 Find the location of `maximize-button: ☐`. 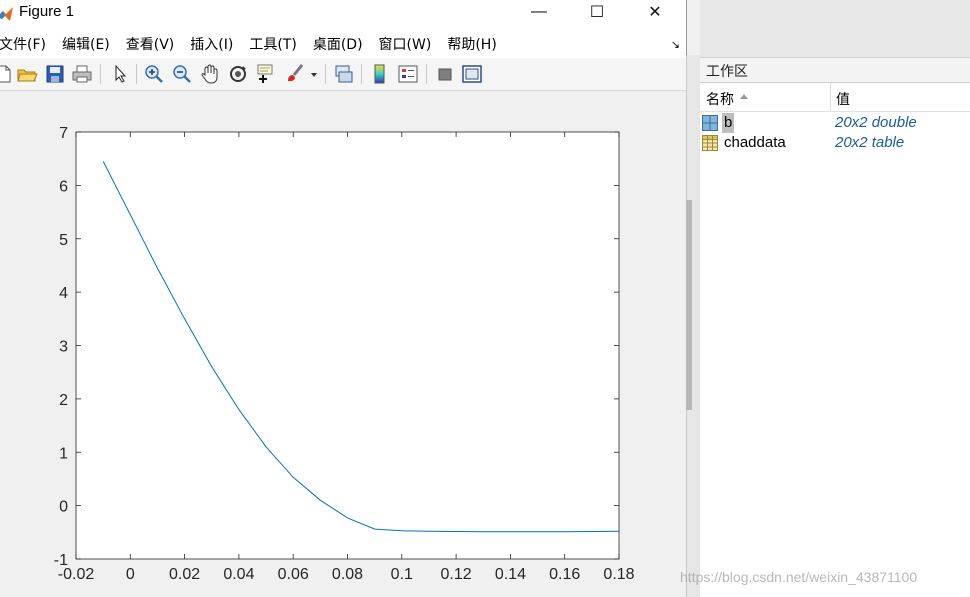

maximize-button: ☐ is located at coordinates (597, 12).